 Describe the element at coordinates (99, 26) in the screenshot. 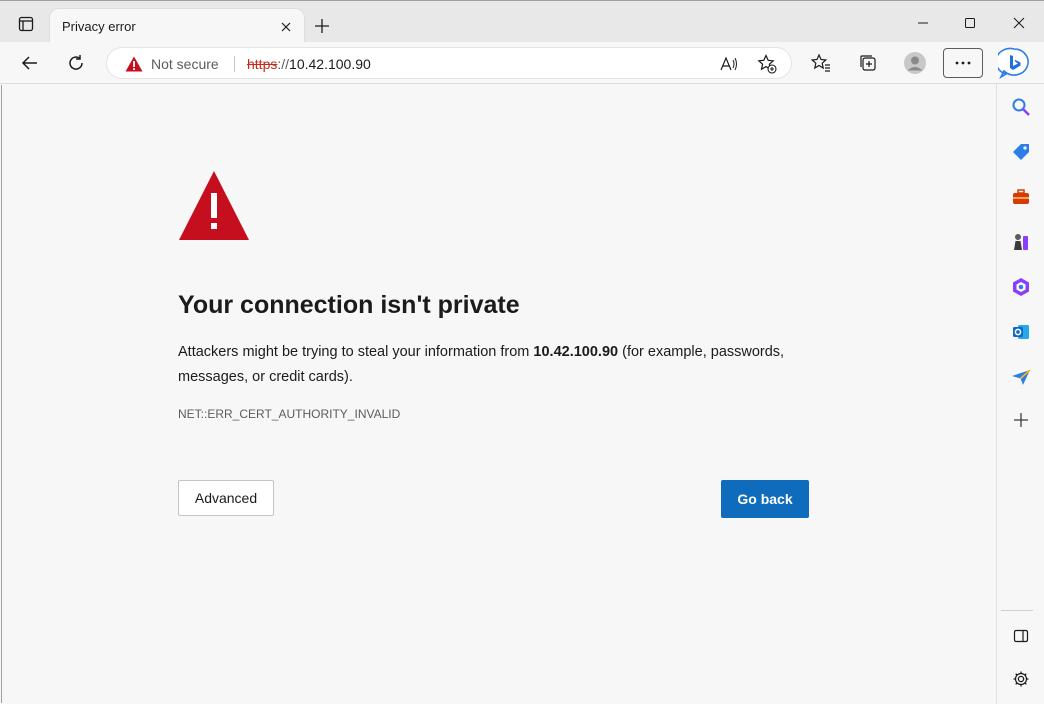

I see `tab-title: Privacy error` at that location.